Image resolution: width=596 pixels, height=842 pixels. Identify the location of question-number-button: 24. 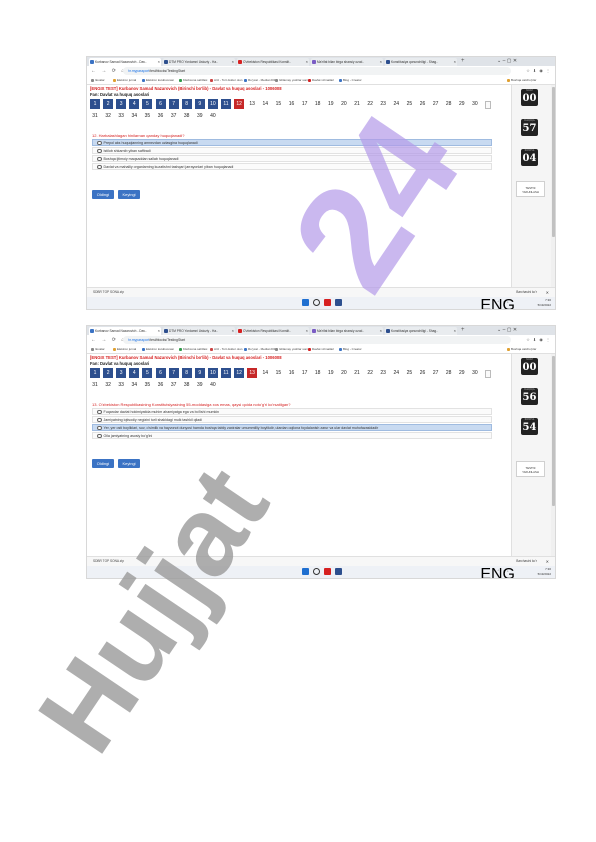
(396, 373).